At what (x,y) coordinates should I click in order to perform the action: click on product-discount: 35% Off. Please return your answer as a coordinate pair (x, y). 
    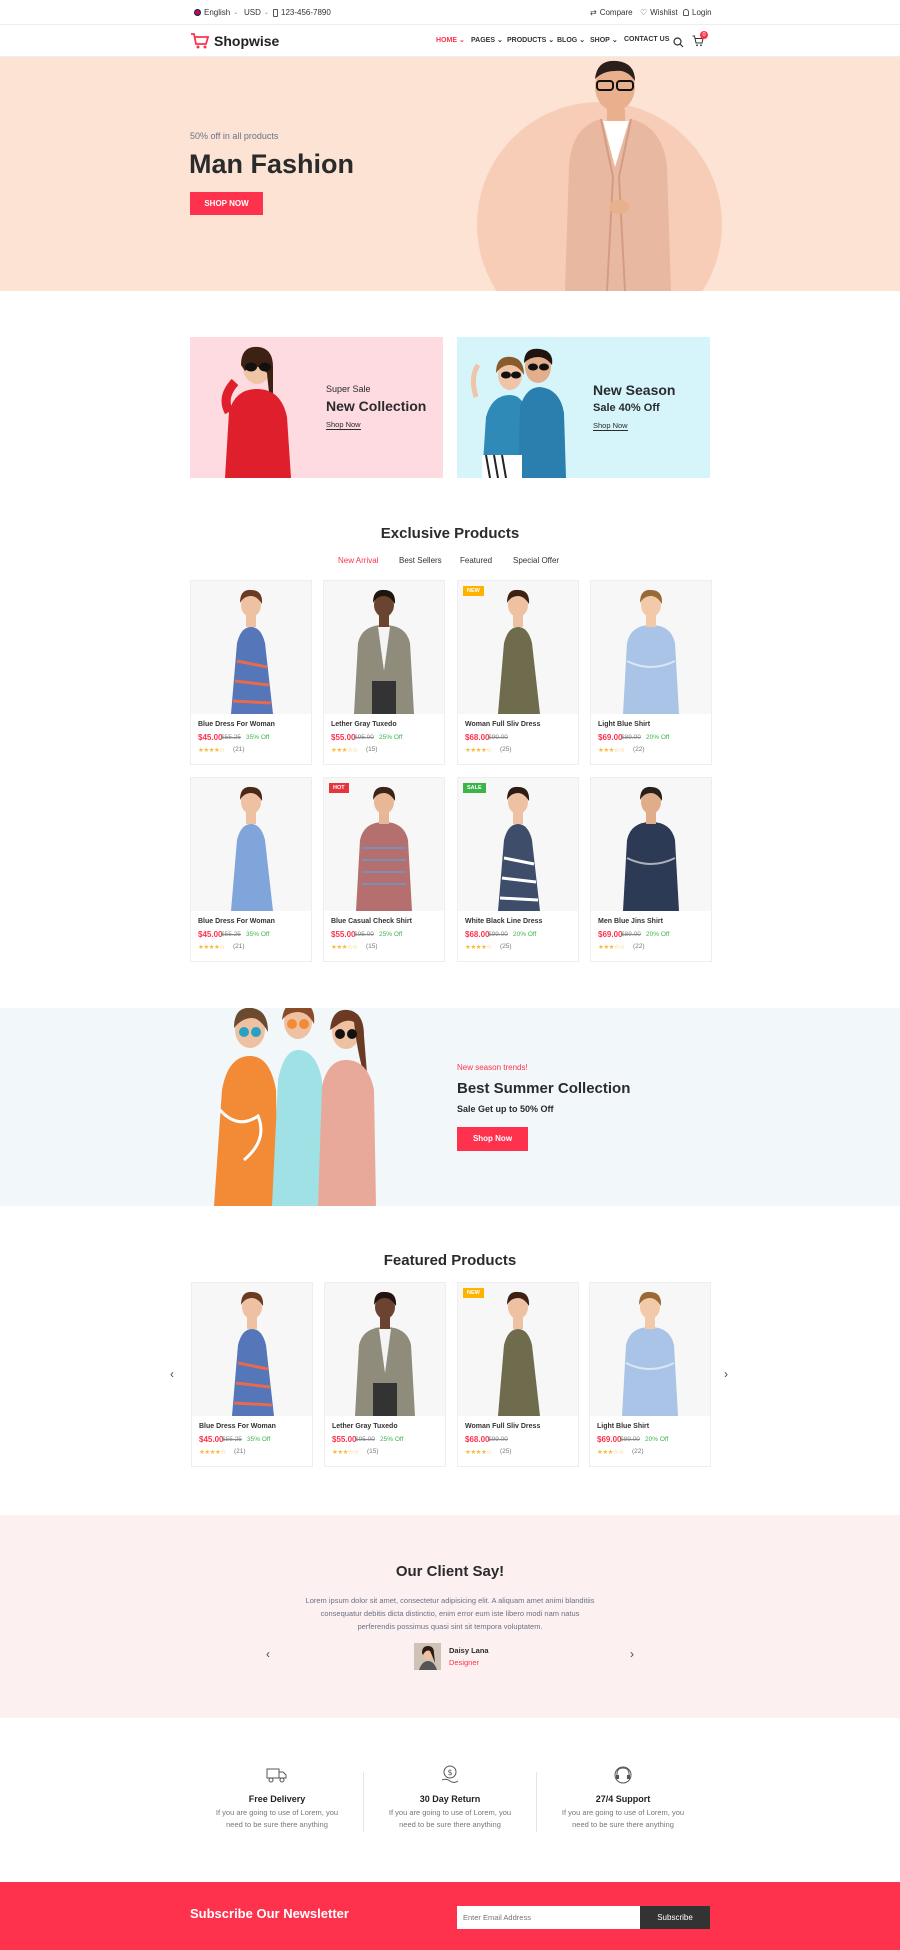
    Looking at the image, I should click on (258, 934).